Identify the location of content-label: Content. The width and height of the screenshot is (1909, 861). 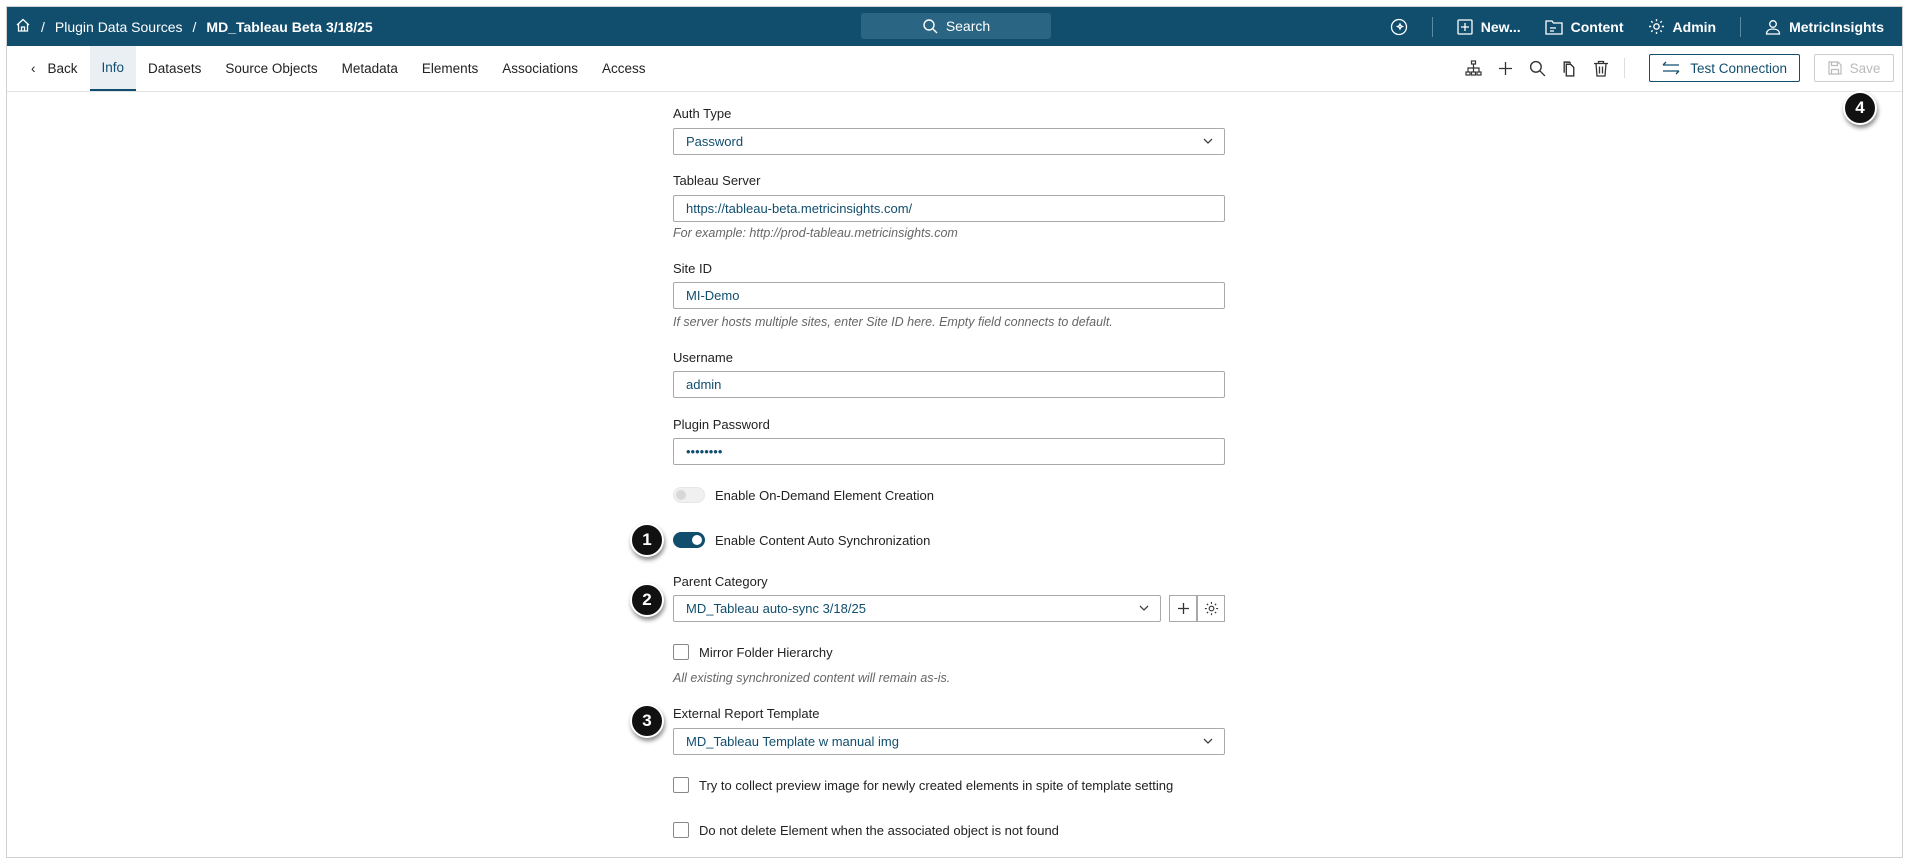
(1597, 26).